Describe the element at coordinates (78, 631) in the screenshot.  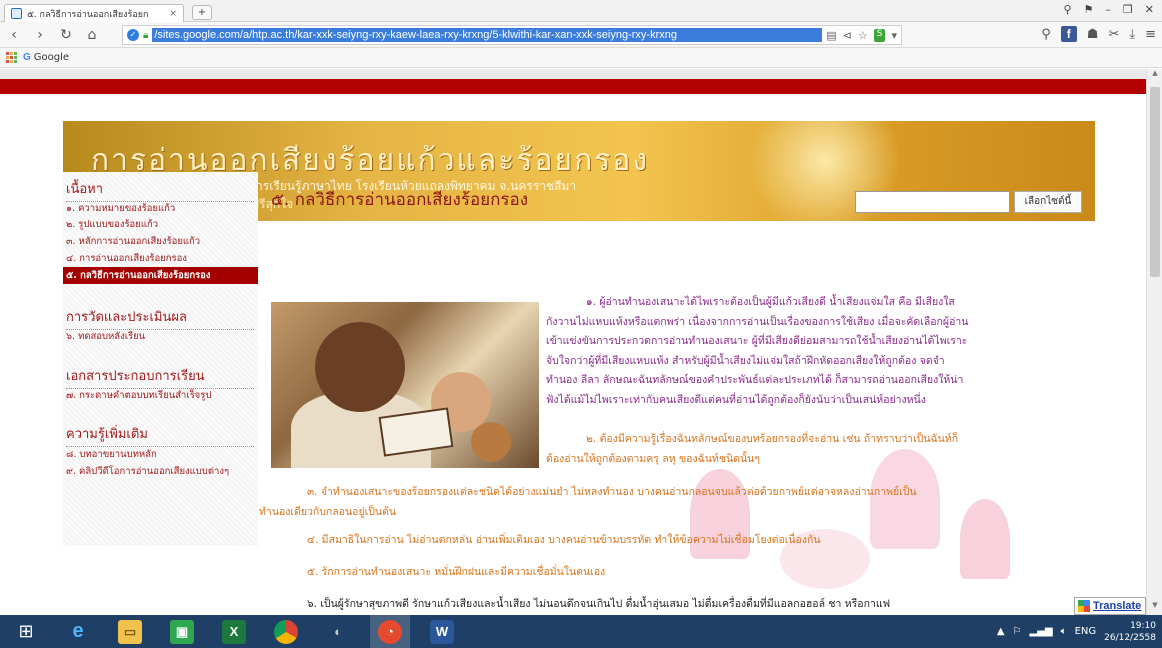
I see `internet-explorer-icon: e` at that location.